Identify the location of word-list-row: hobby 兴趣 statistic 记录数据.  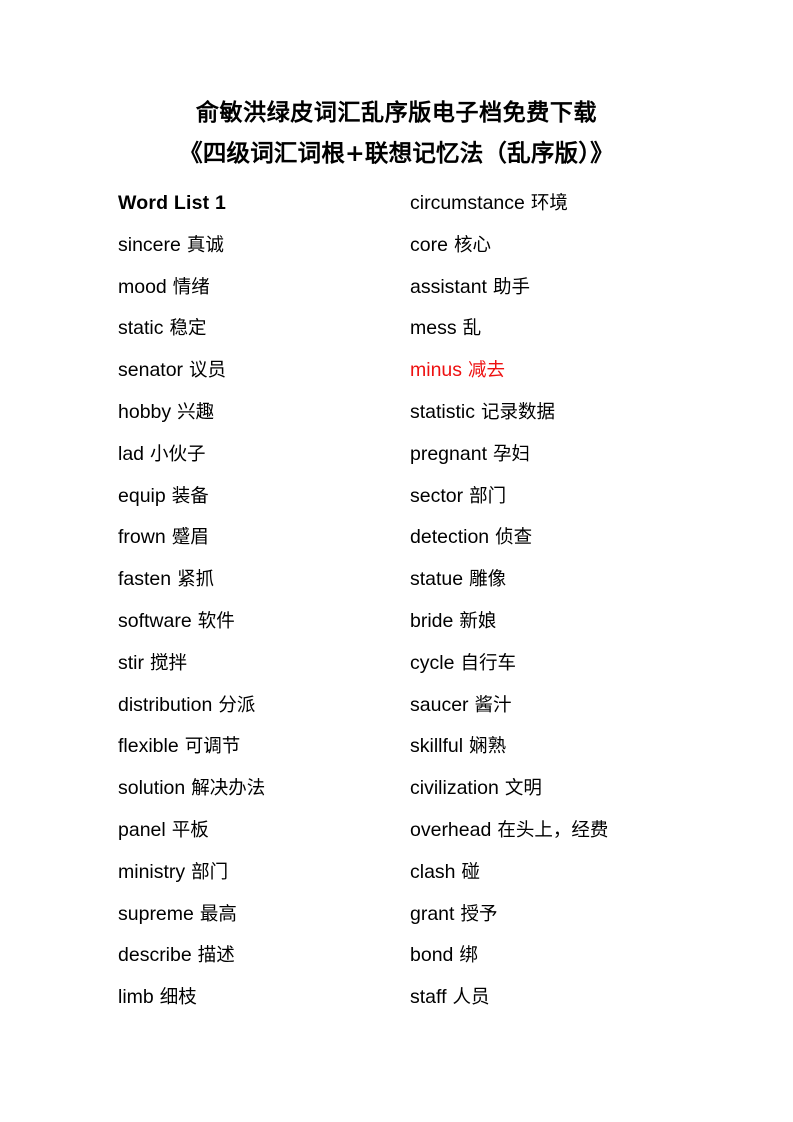
(396, 419).